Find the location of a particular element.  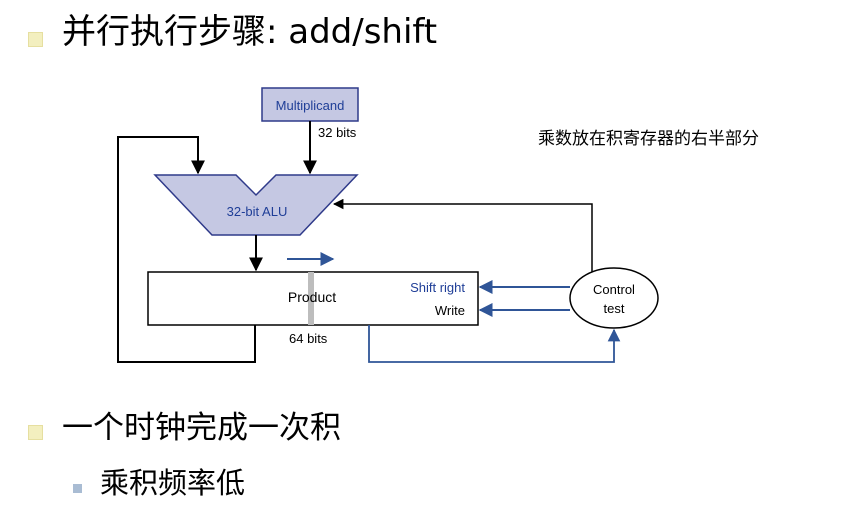

alu-block: 32-bit ALU is located at coordinates (256, 205).